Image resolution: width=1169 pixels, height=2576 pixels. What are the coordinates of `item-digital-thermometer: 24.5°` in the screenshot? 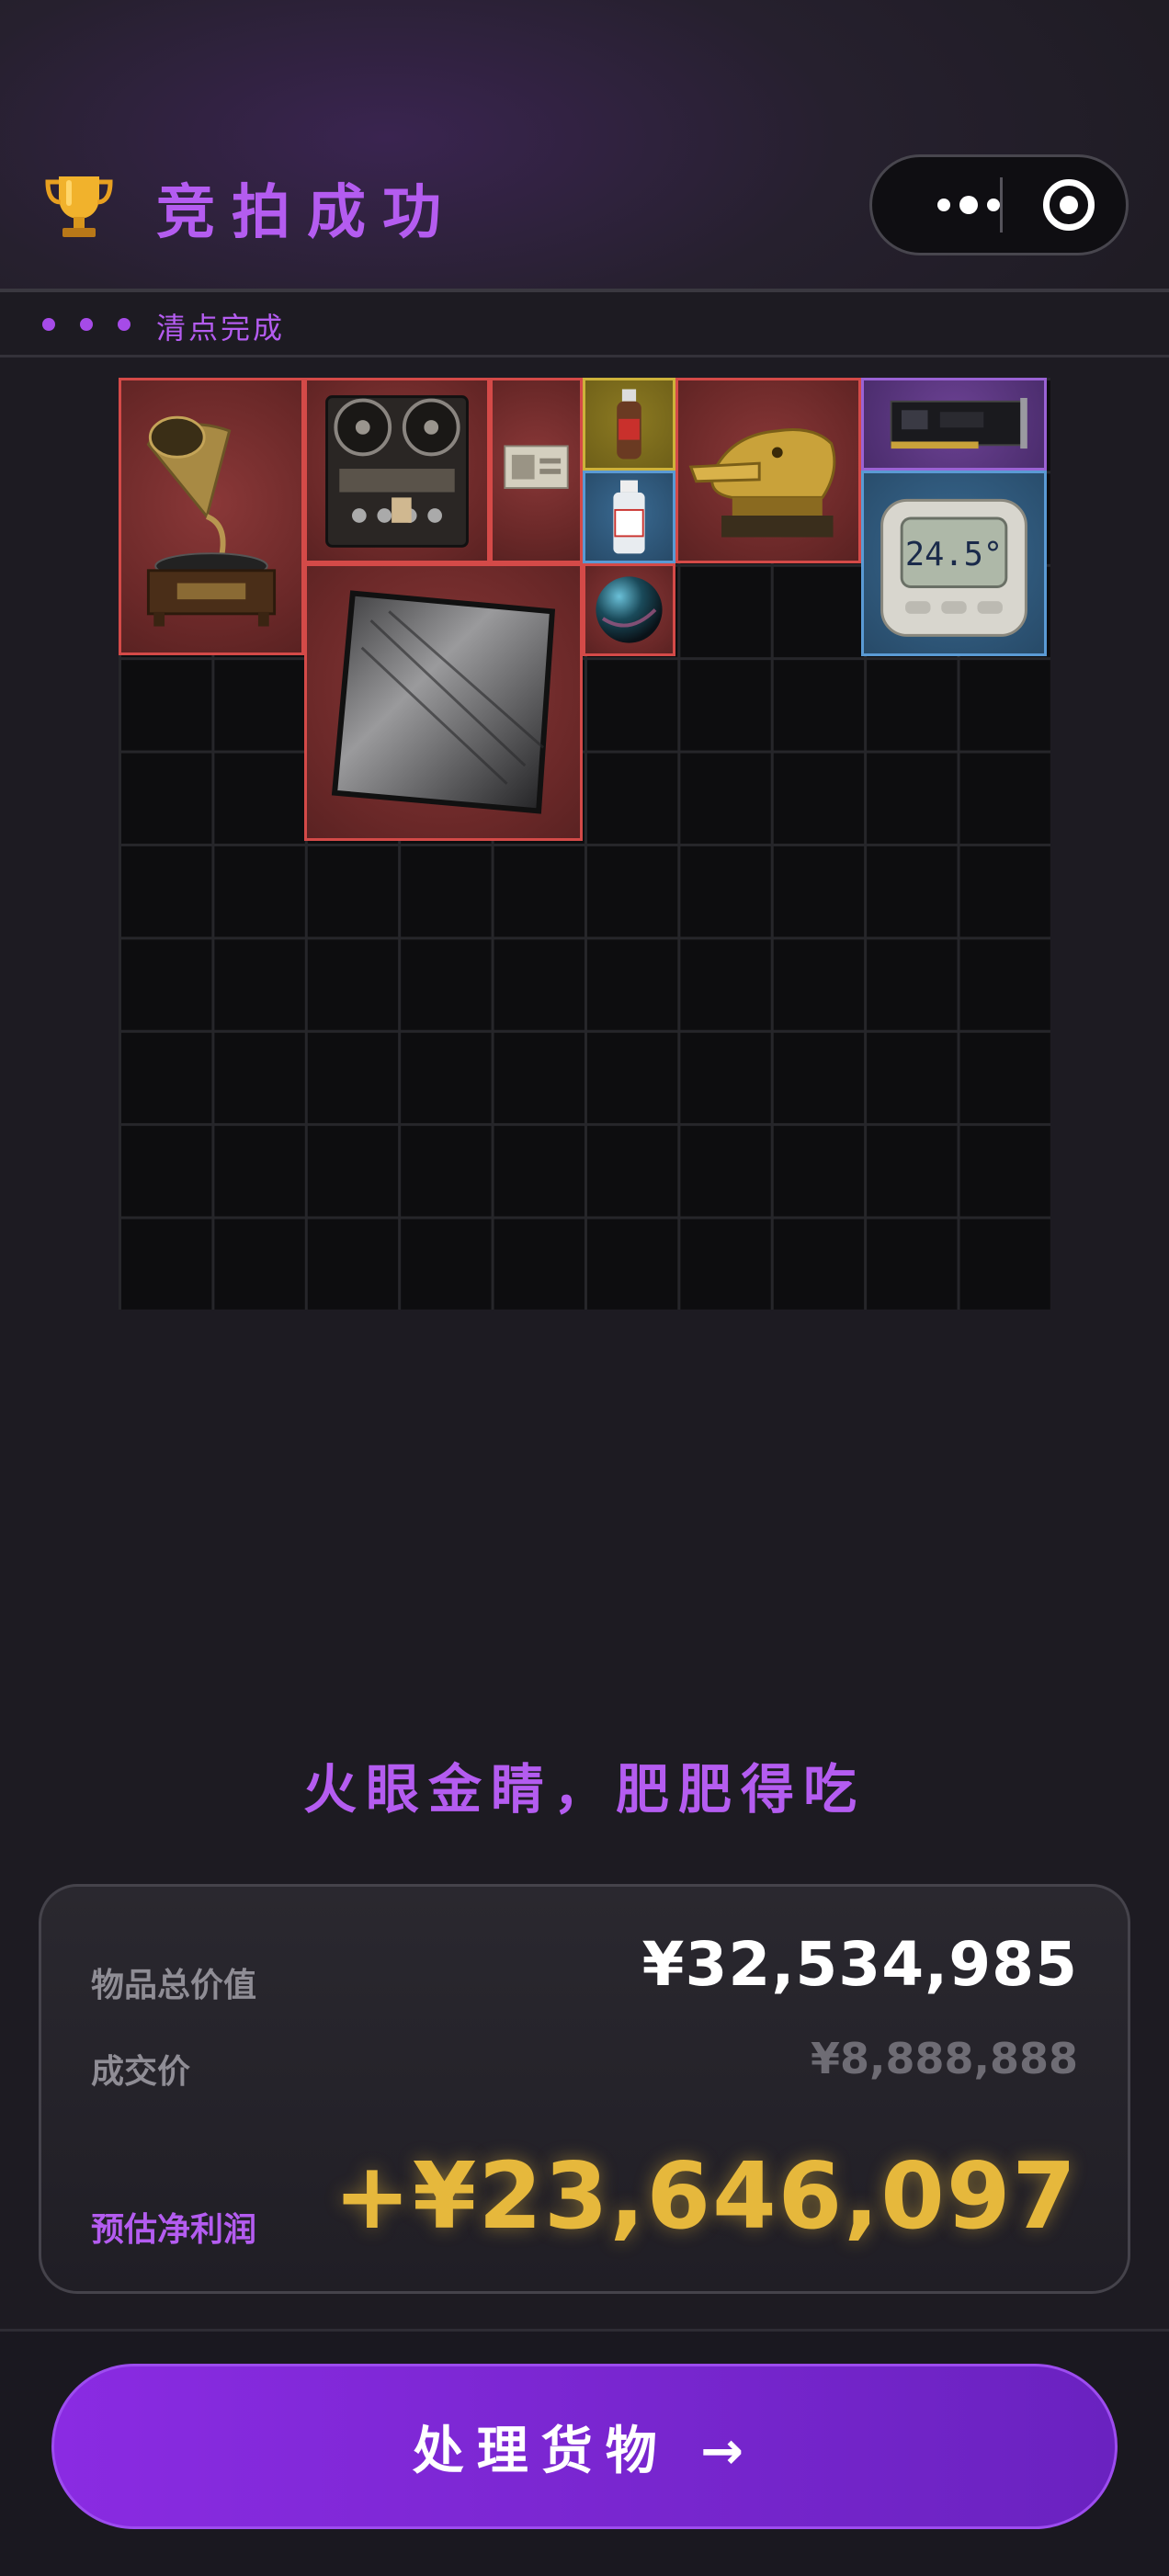 It's located at (954, 563).